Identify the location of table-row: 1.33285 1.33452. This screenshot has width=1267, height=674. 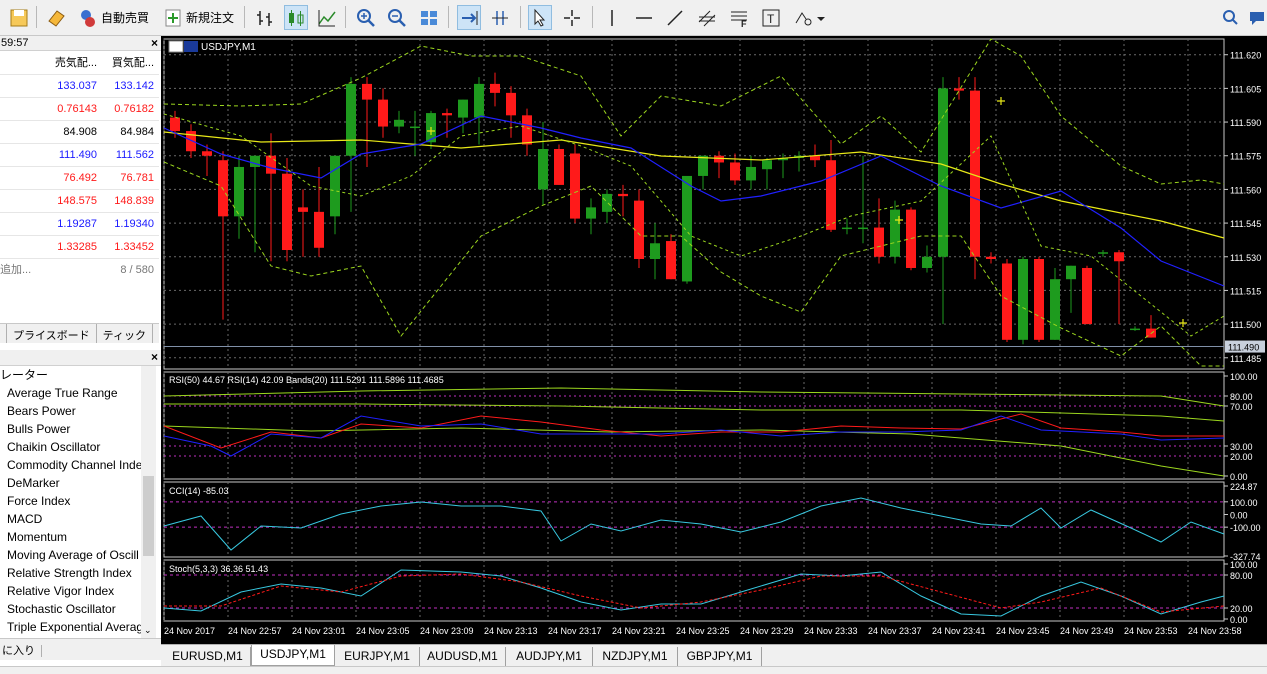
(79, 247).